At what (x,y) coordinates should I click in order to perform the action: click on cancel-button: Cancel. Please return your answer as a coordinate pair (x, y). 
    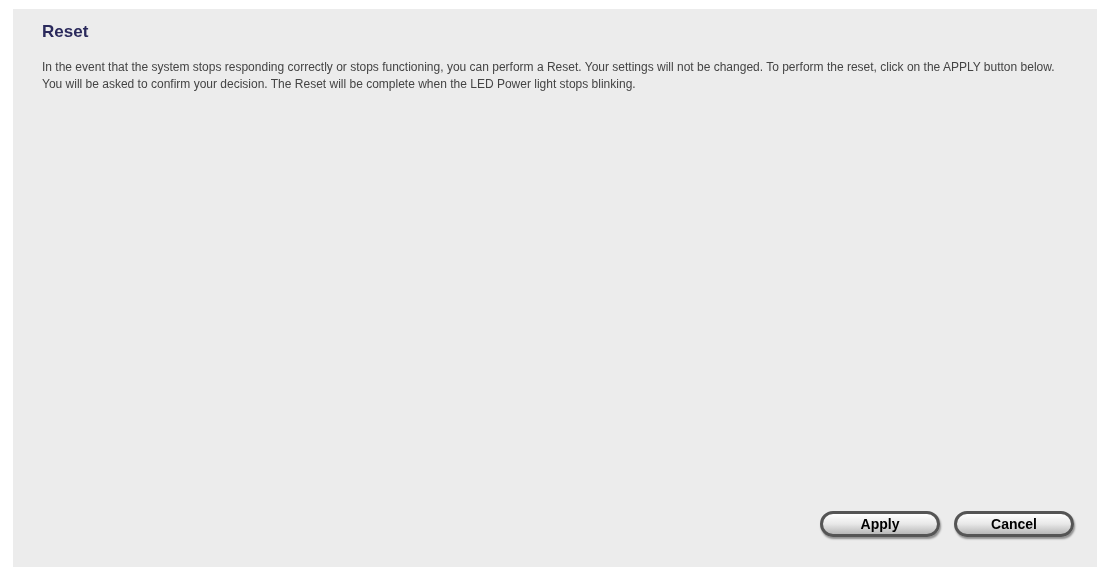
    Looking at the image, I should click on (1014, 524).